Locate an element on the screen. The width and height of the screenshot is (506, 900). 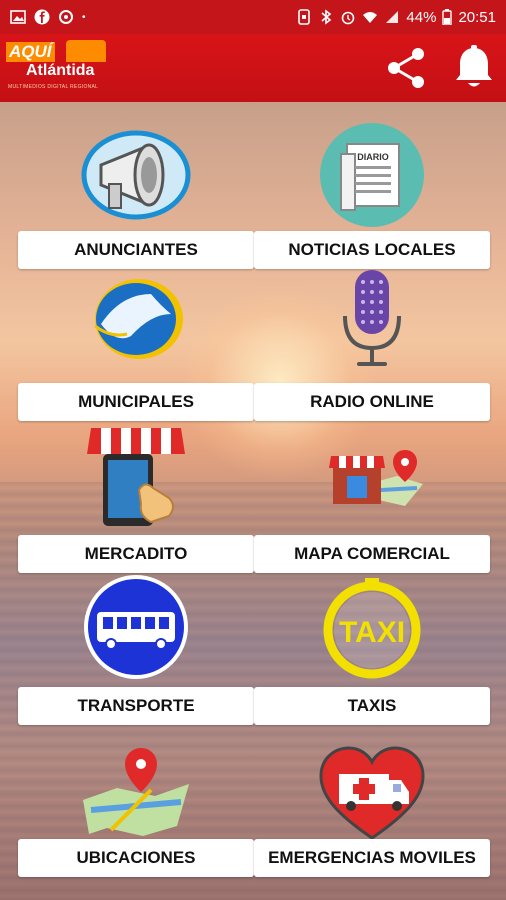
status-bar: • 44% 20:51 is located at coordinates (253, 17).